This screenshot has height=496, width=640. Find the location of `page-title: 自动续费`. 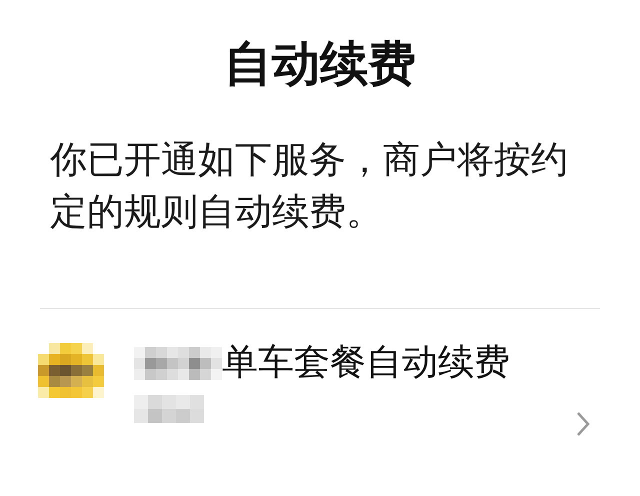

page-title: 自动续费 is located at coordinates (320, 64).